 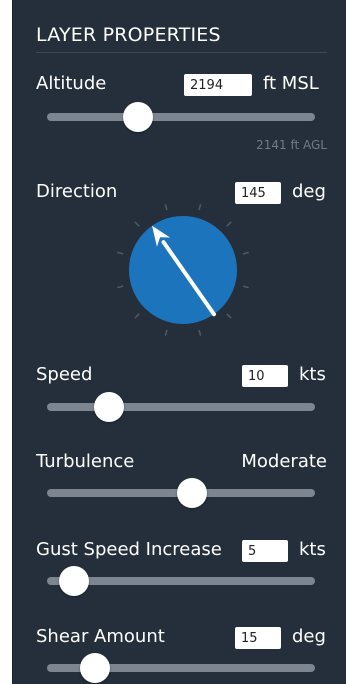 I want to click on direction-label: Direction, so click(x=77, y=191).